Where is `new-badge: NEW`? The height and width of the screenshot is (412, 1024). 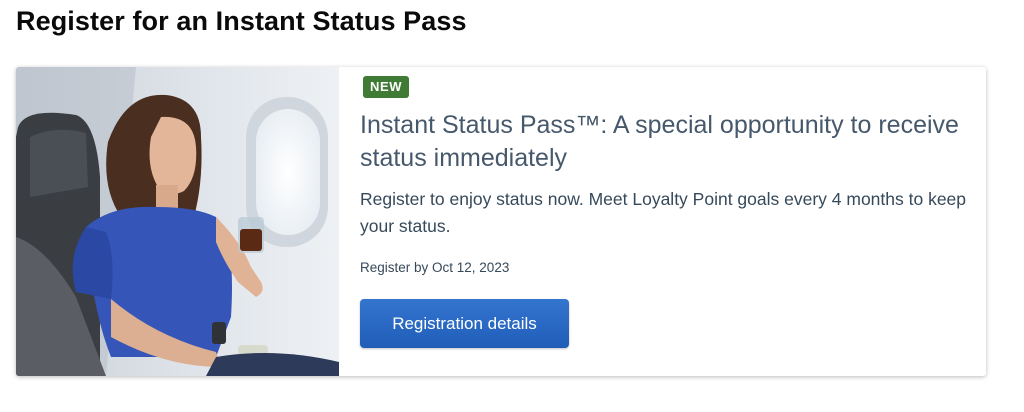 new-badge: NEW is located at coordinates (386, 87).